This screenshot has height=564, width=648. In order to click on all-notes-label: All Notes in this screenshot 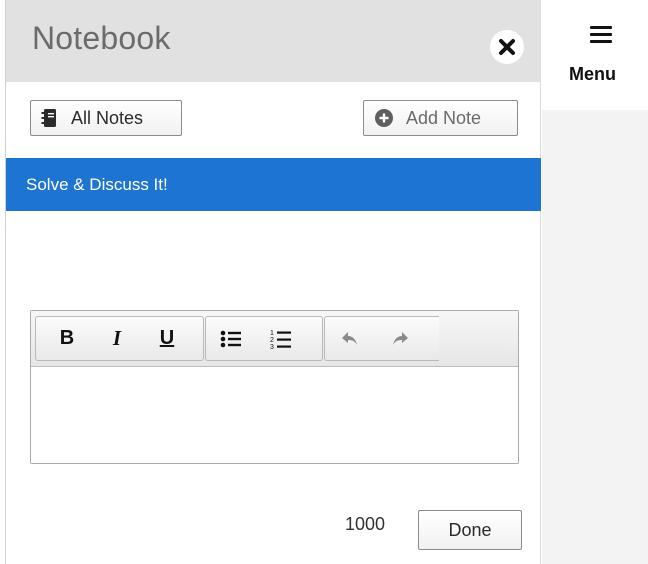, I will do `click(107, 117)`.